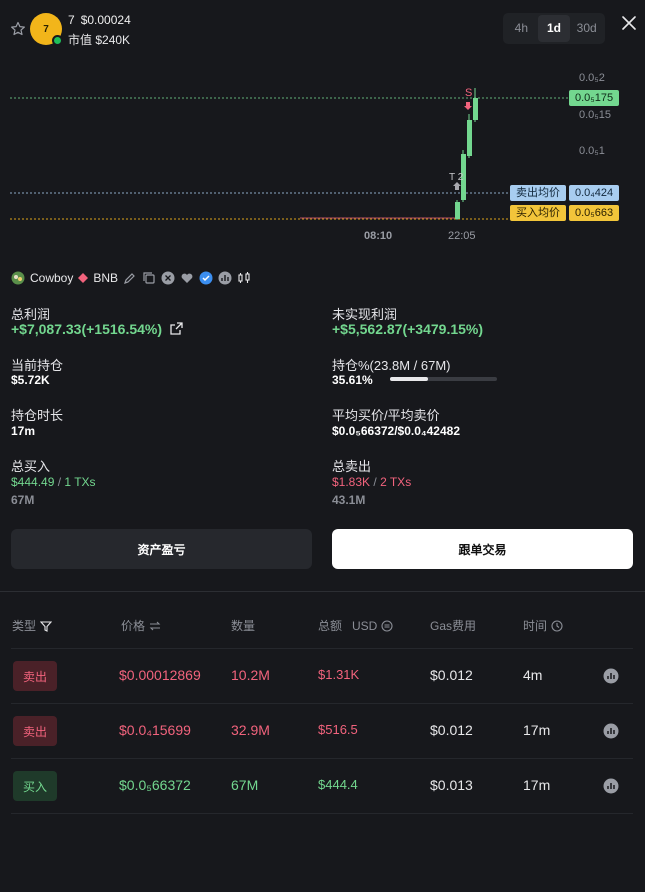  Describe the element at coordinates (330, 626) in the screenshot. I see `header-total-label: 总额` at that location.